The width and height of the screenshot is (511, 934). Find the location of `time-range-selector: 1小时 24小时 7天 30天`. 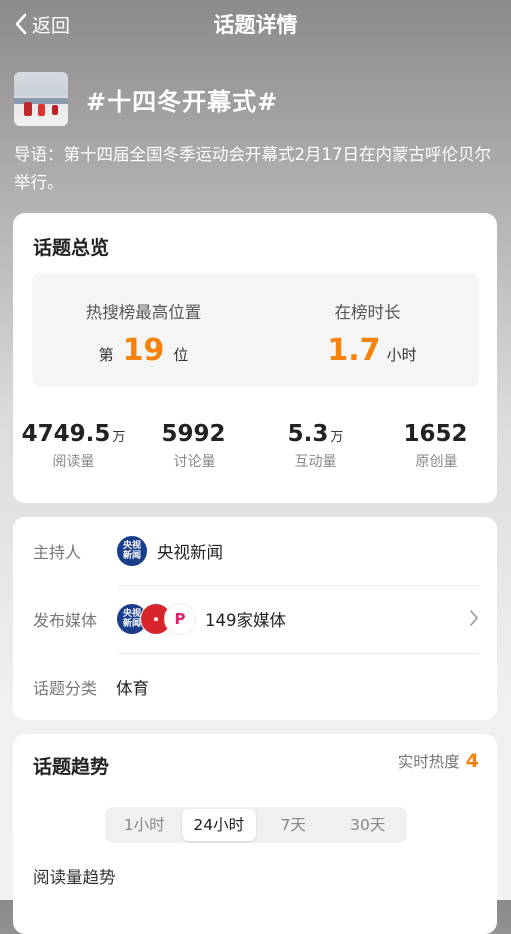

time-range-selector: 1小时 24小时 7天 30天 is located at coordinates (256, 825).